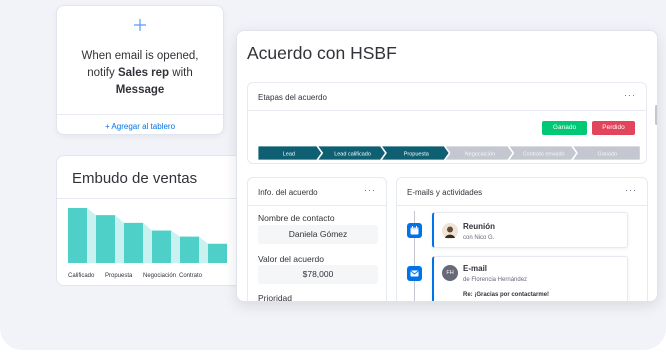 This screenshot has width=666, height=358. I want to click on stage-label: Lead, so click(289, 155).